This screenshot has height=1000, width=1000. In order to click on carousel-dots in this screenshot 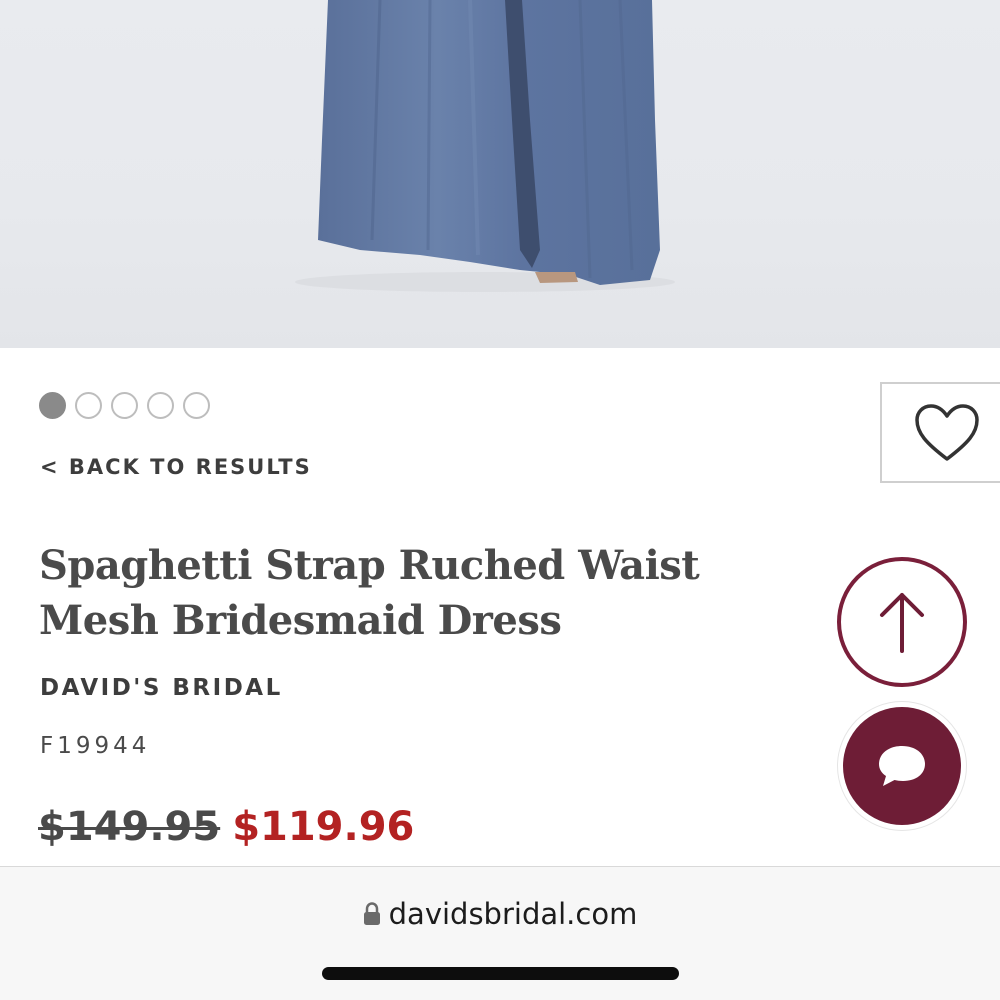, I will do `click(124, 405)`.